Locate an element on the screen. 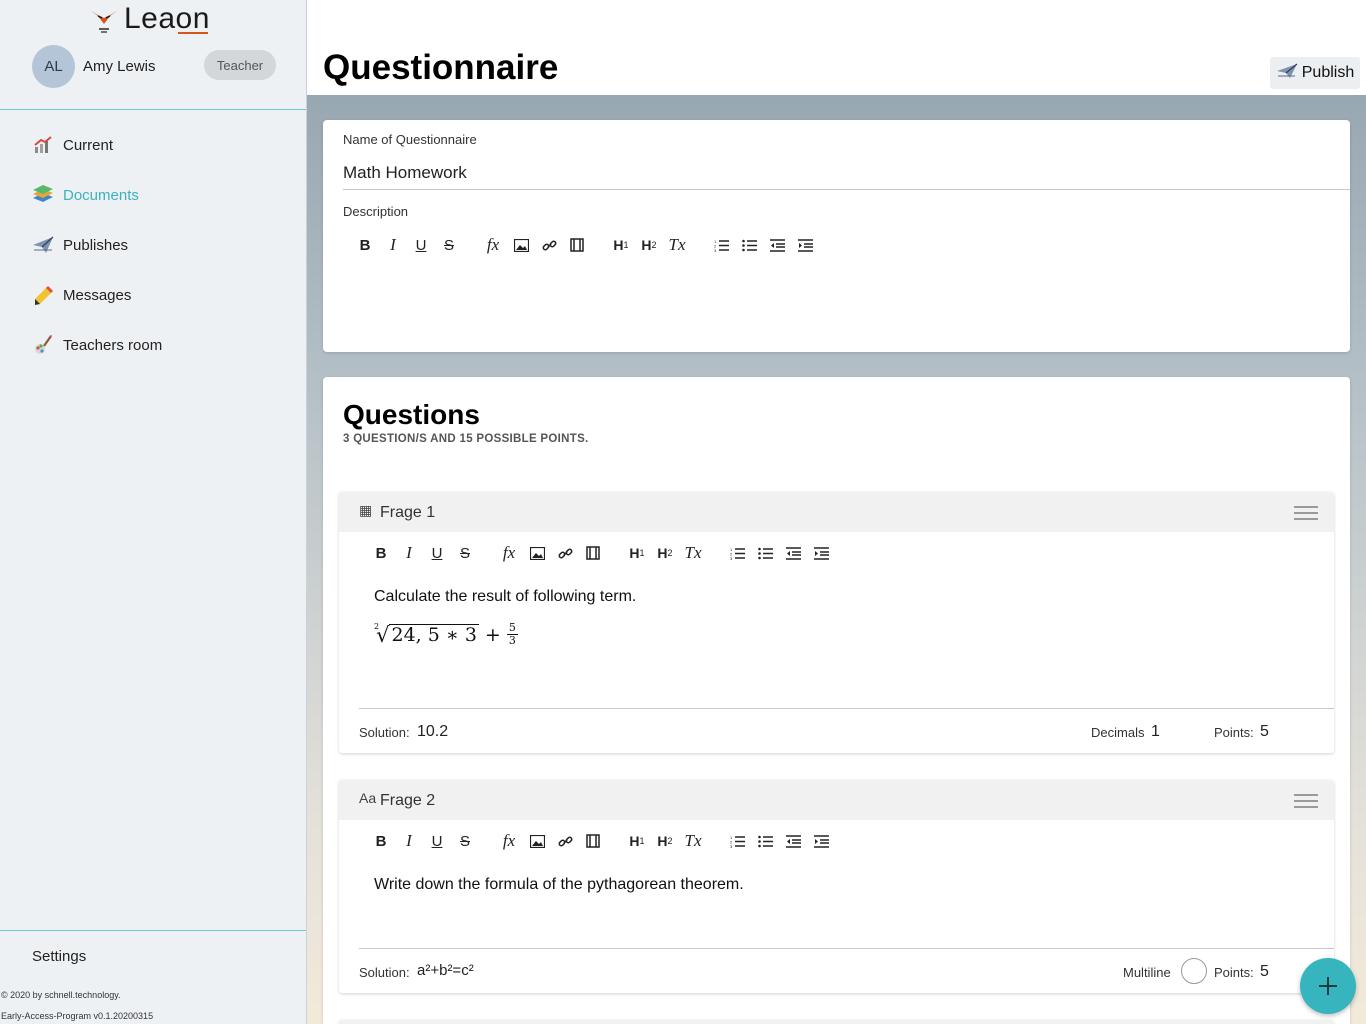 The width and height of the screenshot is (1366, 1024). sidebar-item-current: Current is located at coordinates (162, 145).